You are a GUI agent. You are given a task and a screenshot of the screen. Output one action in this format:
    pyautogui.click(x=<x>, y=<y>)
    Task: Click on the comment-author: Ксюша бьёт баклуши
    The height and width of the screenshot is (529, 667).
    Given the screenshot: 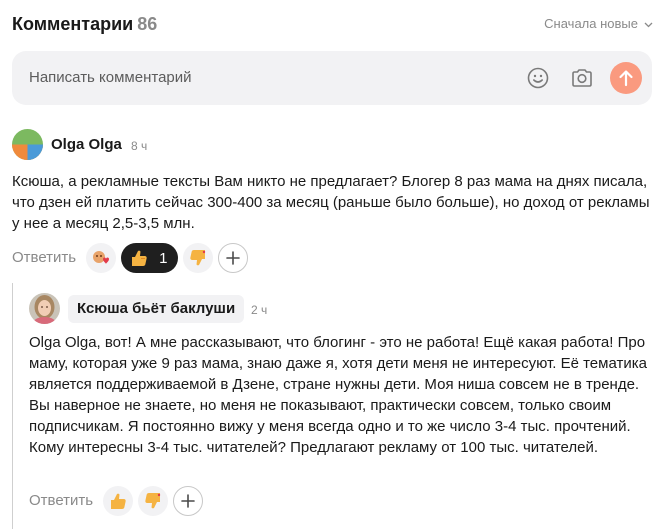 What is the action you would take?
    pyautogui.click(x=156, y=309)
    